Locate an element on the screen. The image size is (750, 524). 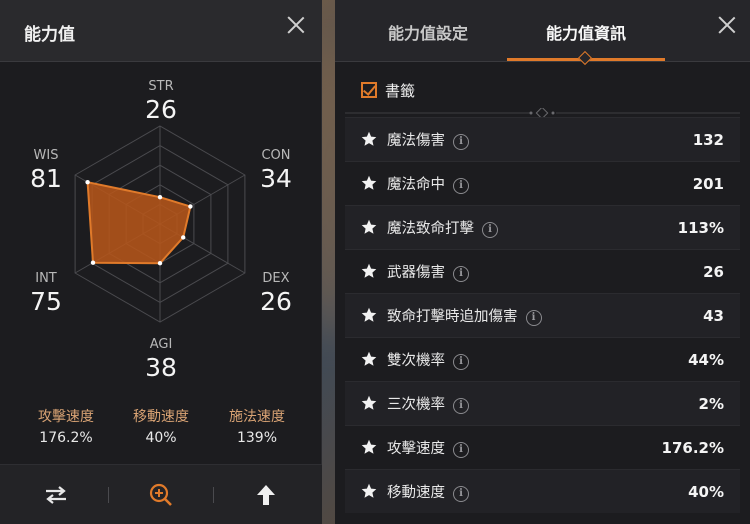
stat-row: 魔法致命打擊 i 113% is located at coordinates (542, 227).